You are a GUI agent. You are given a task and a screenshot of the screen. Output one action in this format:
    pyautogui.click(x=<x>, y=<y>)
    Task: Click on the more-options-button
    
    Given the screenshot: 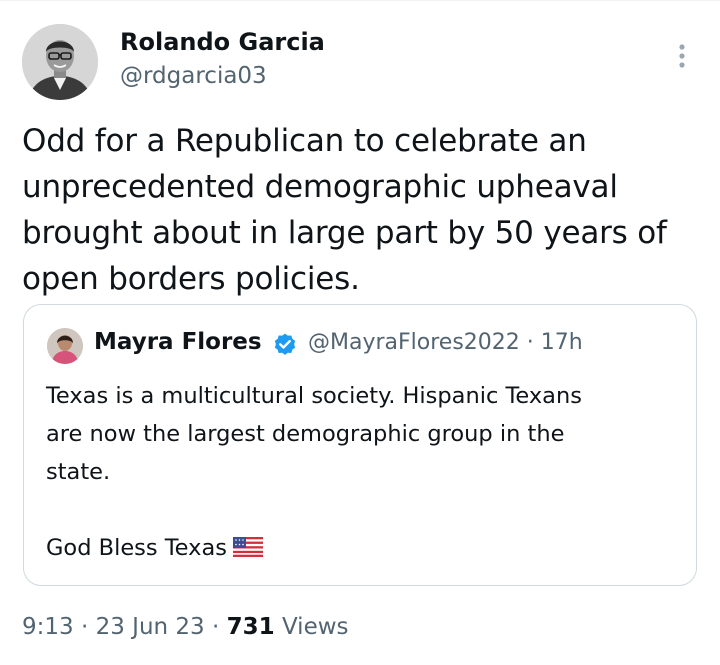 What is the action you would take?
    pyautogui.click(x=682, y=56)
    